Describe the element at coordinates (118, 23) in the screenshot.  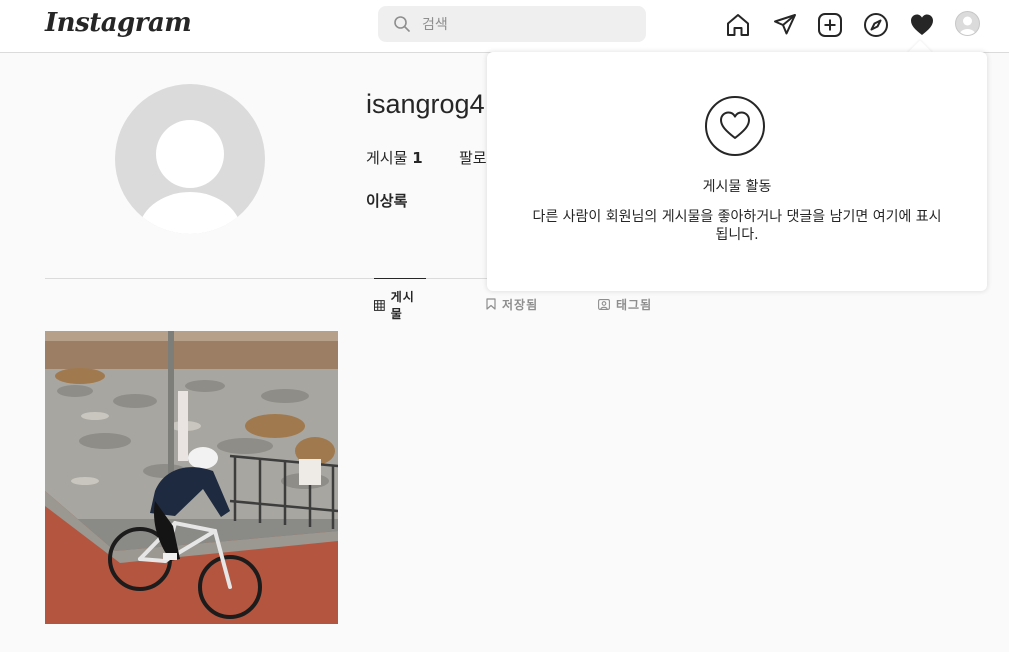
I see `instagram-logo: Instagram` at that location.